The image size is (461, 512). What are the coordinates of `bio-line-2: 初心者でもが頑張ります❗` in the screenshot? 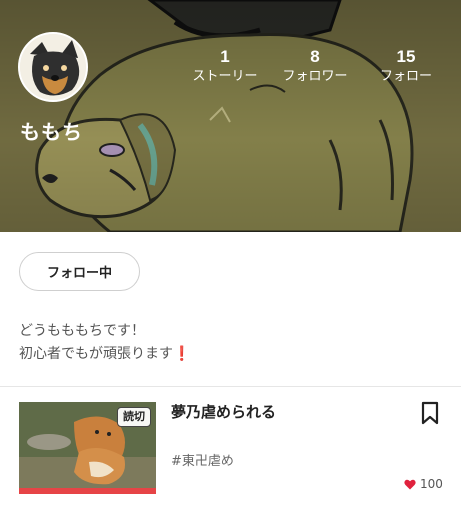 It's located at (104, 354).